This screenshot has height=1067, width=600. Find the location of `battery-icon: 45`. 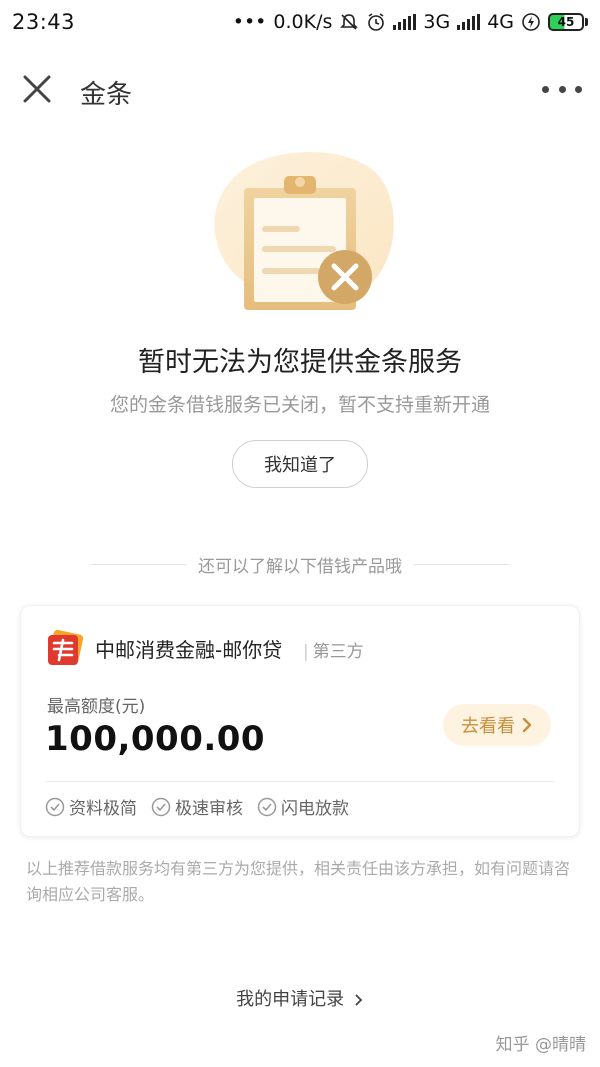

battery-icon: 45 is located at coordinates (568, 22).